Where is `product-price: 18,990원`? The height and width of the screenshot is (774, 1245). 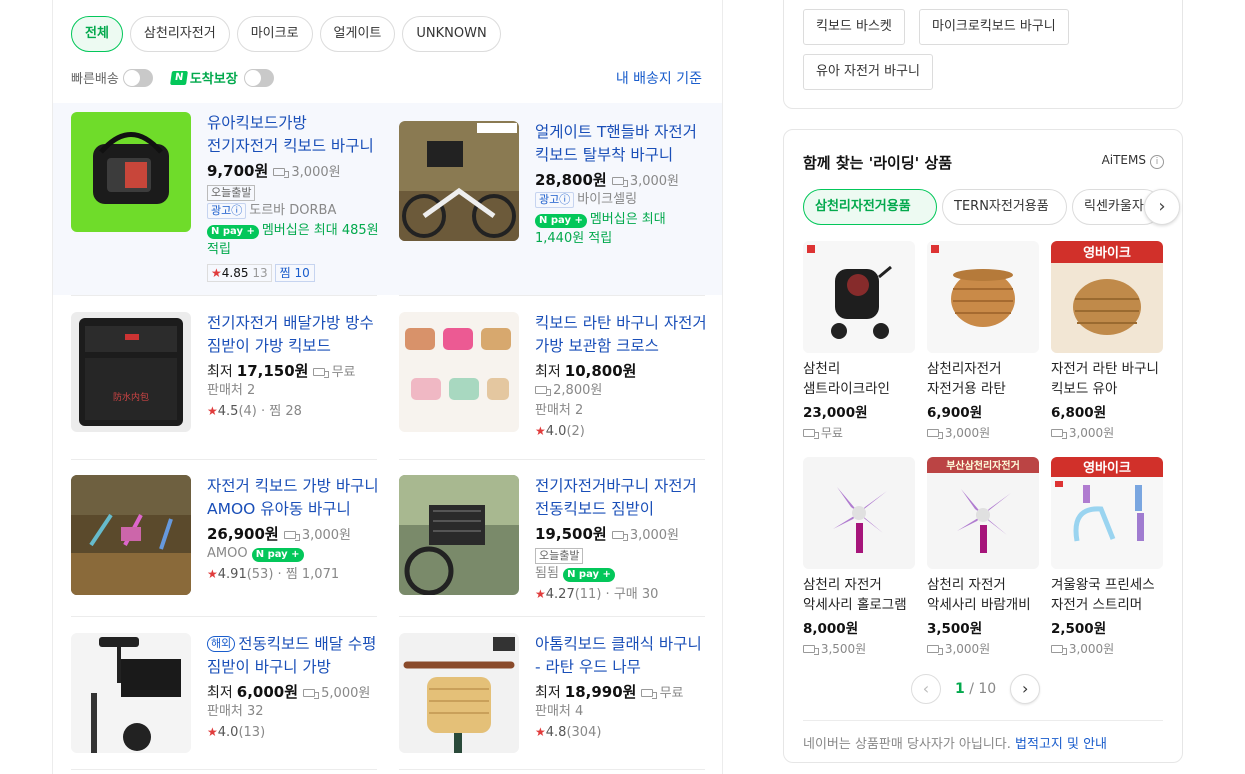 product-price: 18,990원 is located at coordinates (600, 692).